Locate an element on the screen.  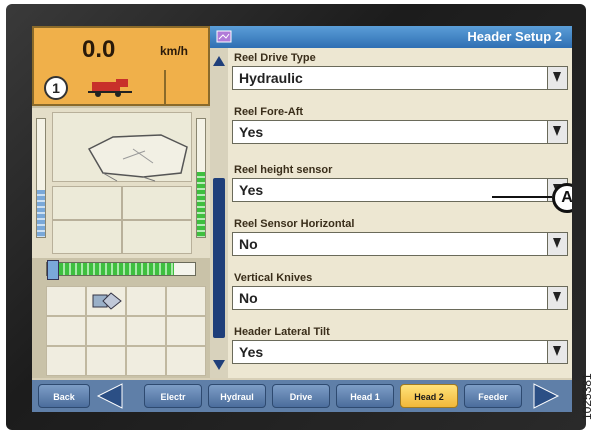
gear-badge: 1 is located at coordinates (56, 88).